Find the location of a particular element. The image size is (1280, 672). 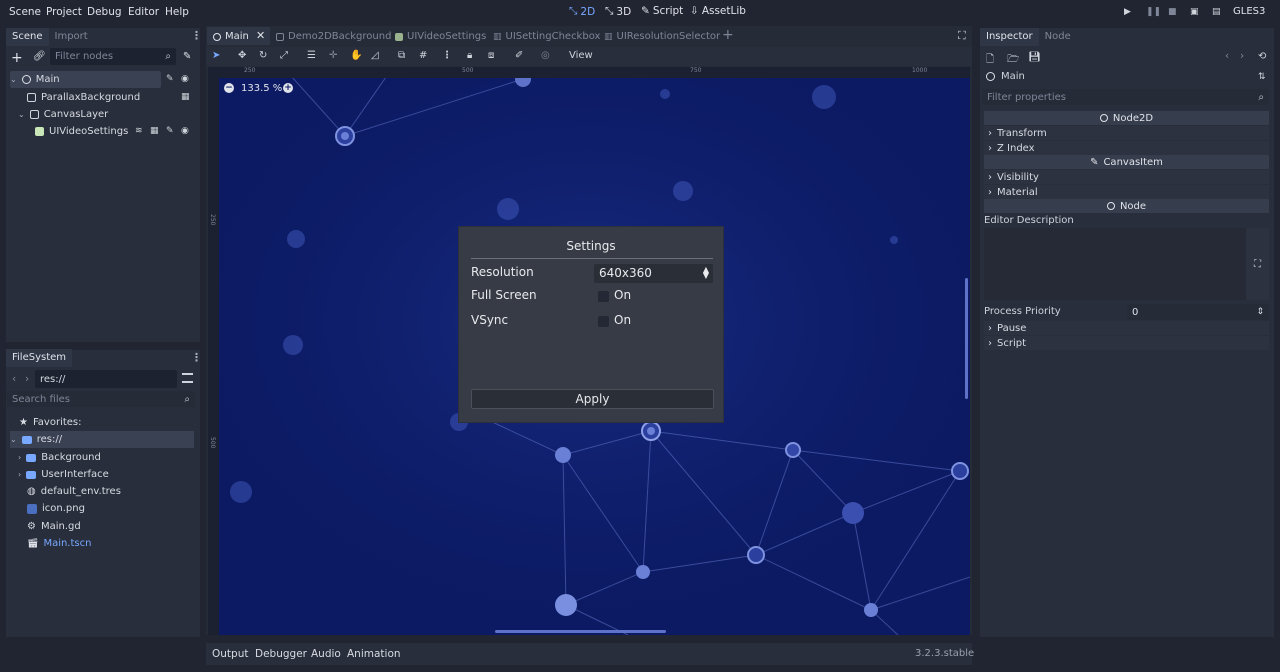

instance-scene-icon: 🔗︎ is located at coordinates (39, 56).